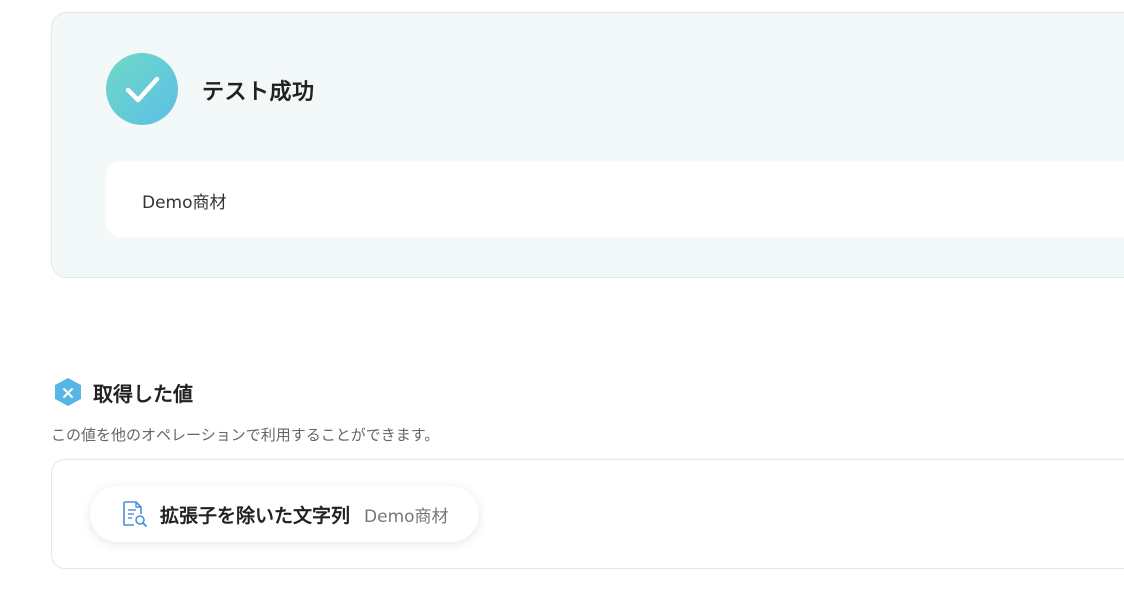  What do you see at coordinates (258, 92) in the screenshot?
I see `test-result-title: テスト成功` at bounding box center [258, 92].